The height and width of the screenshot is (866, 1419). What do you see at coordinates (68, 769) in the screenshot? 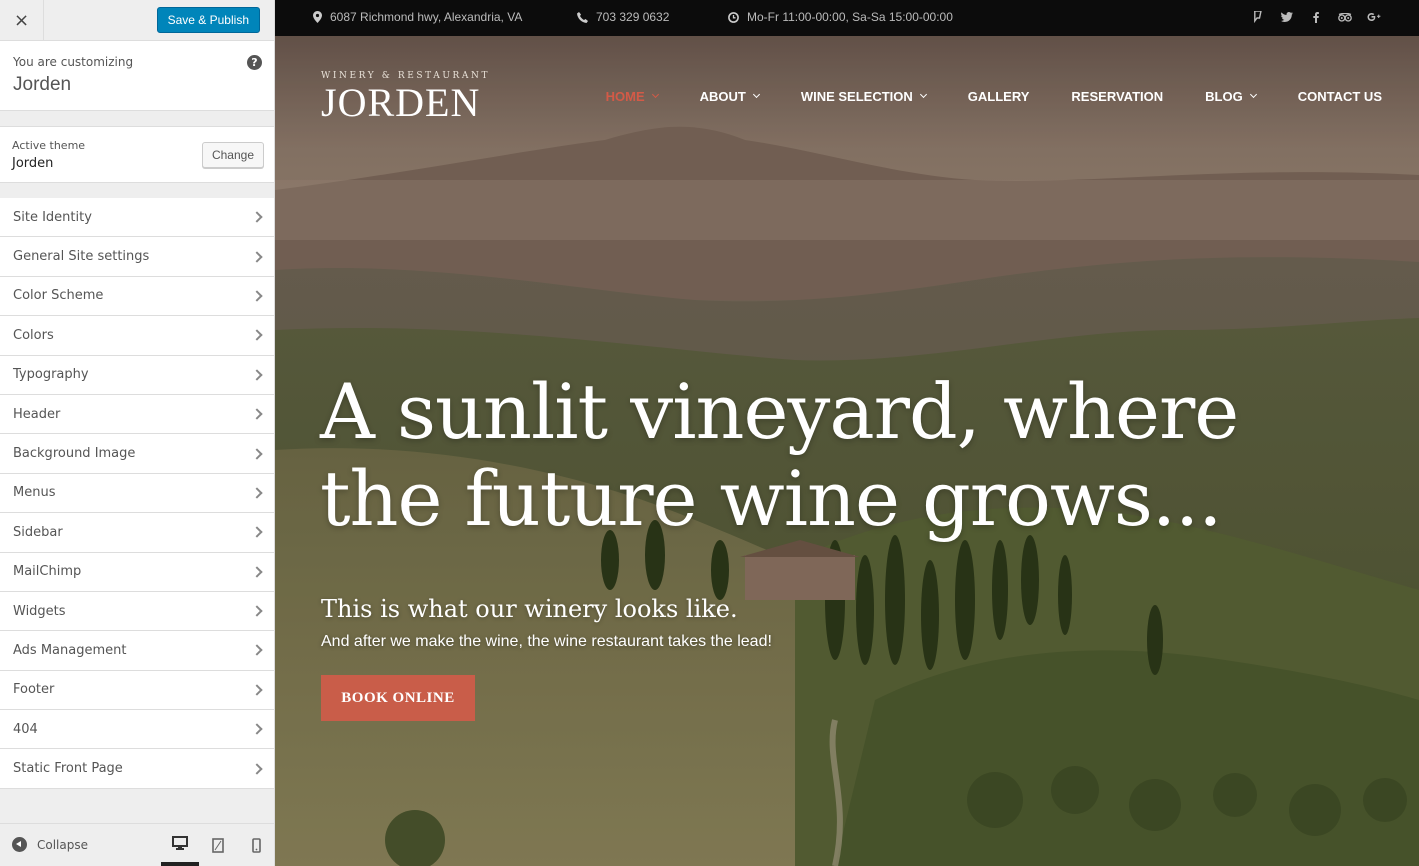
I see `panel-label: Static Front Page` at bounding box center [68, 769].